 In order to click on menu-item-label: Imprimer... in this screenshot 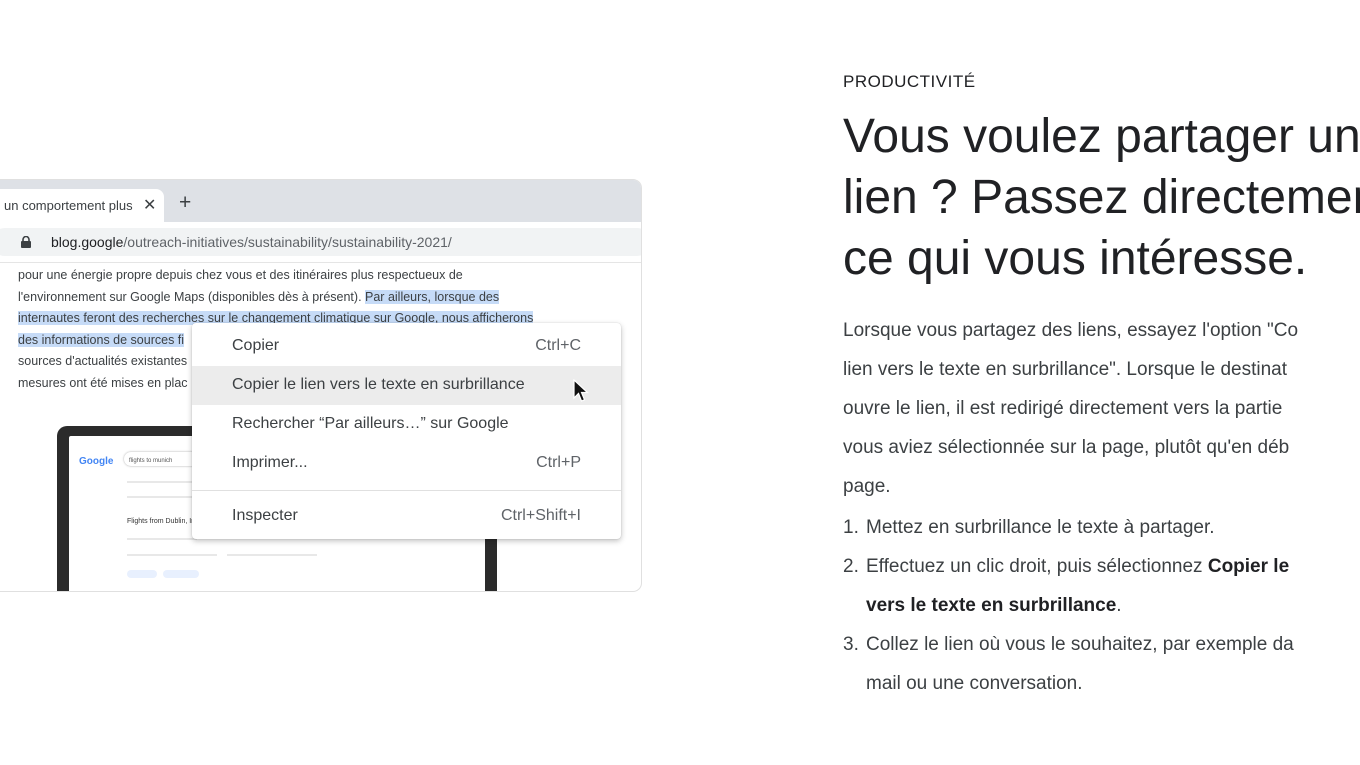, I will do `click(270, 462)`.